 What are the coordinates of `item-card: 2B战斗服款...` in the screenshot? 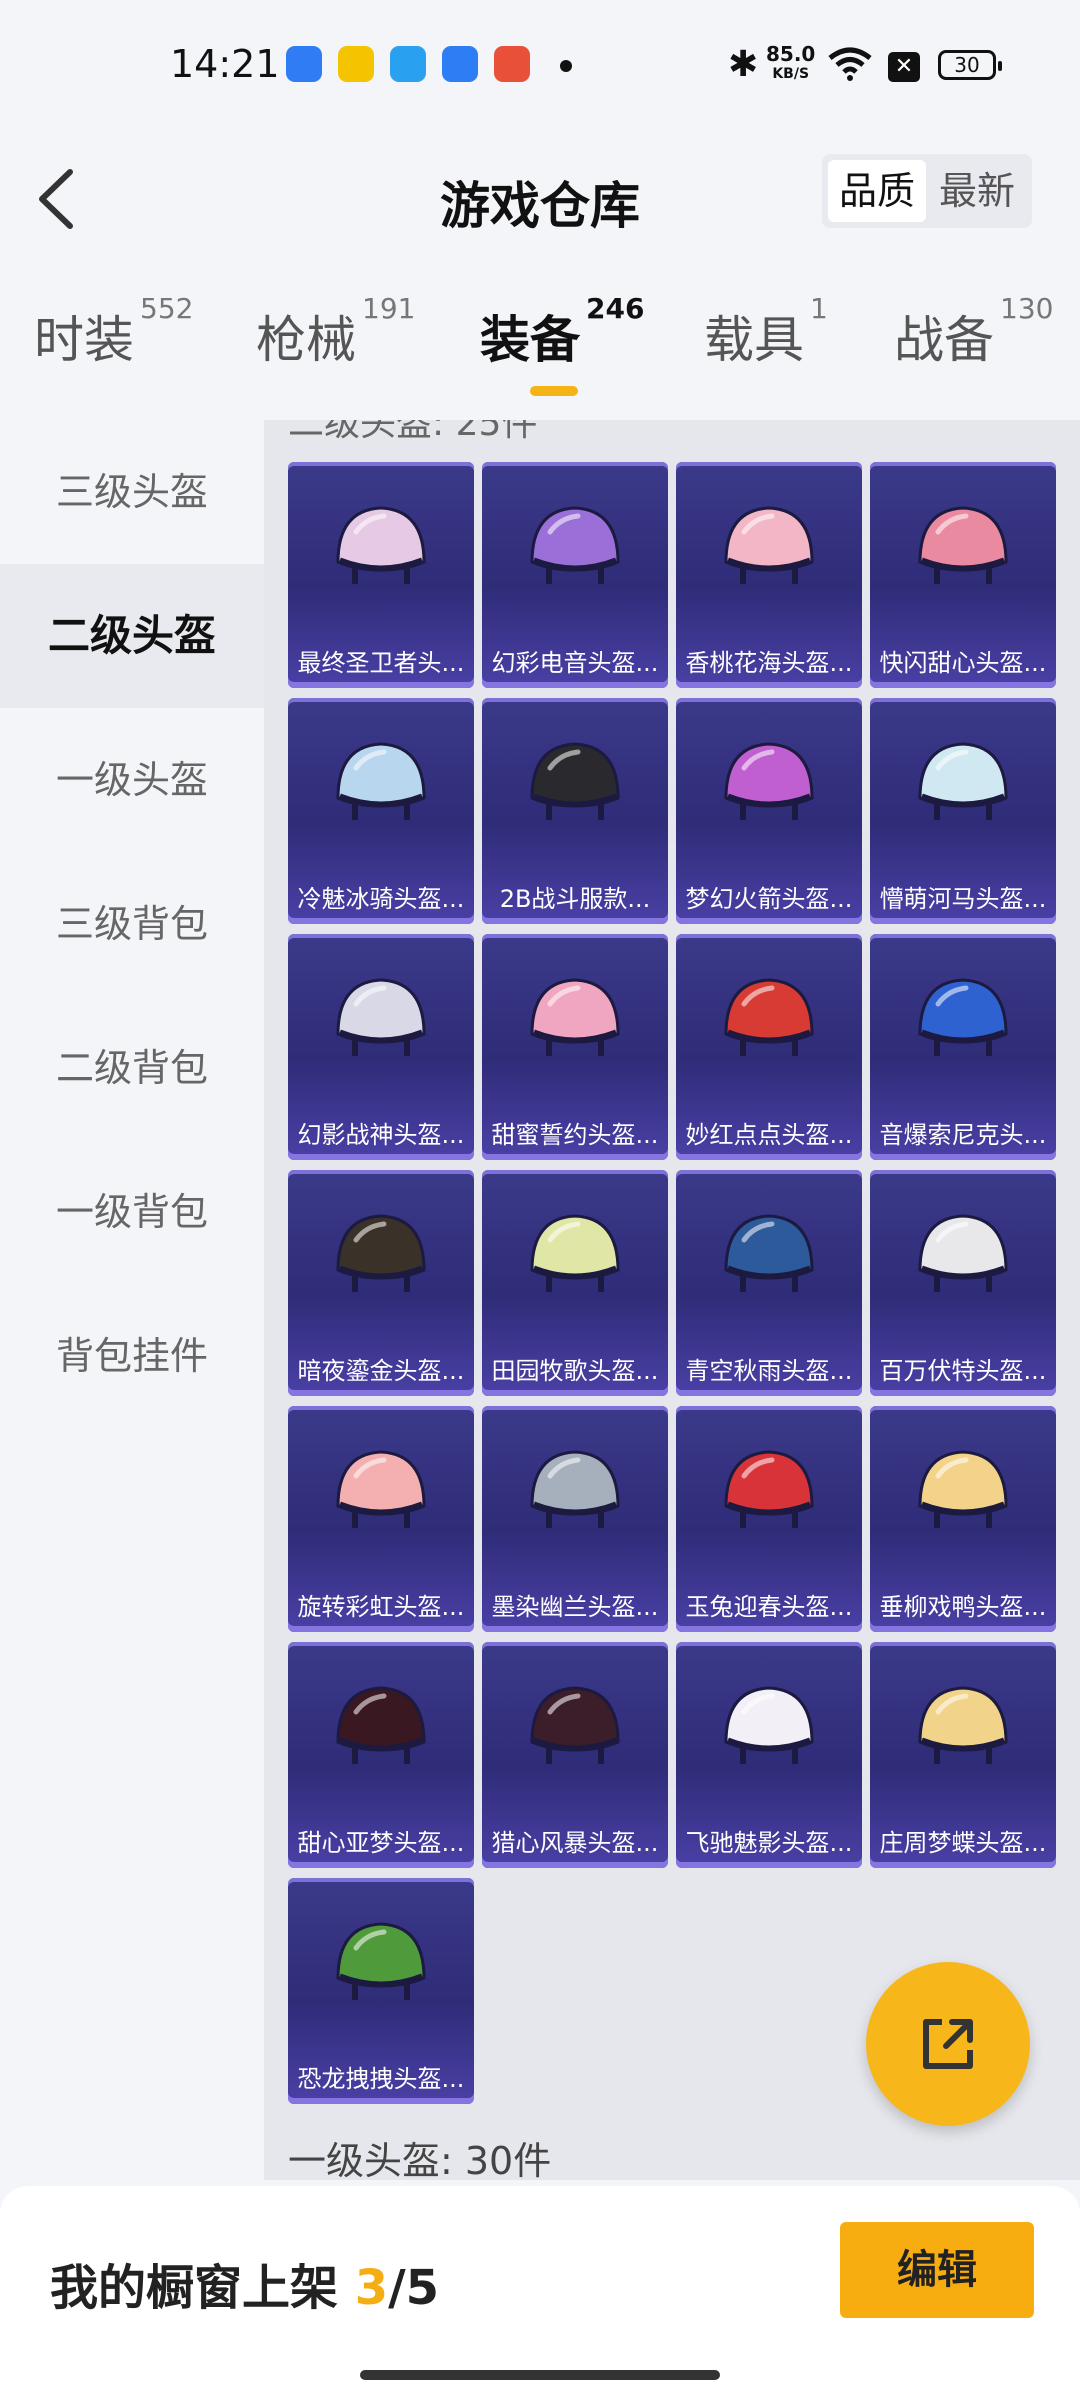 It's located at (575, 811).